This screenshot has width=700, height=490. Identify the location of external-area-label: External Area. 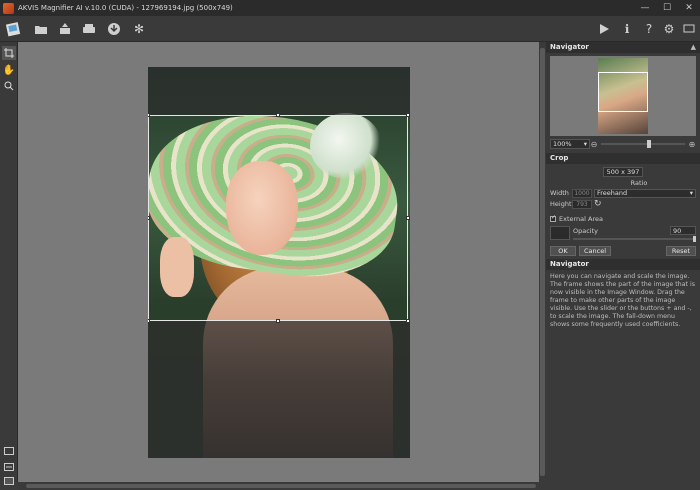
(581, 219).